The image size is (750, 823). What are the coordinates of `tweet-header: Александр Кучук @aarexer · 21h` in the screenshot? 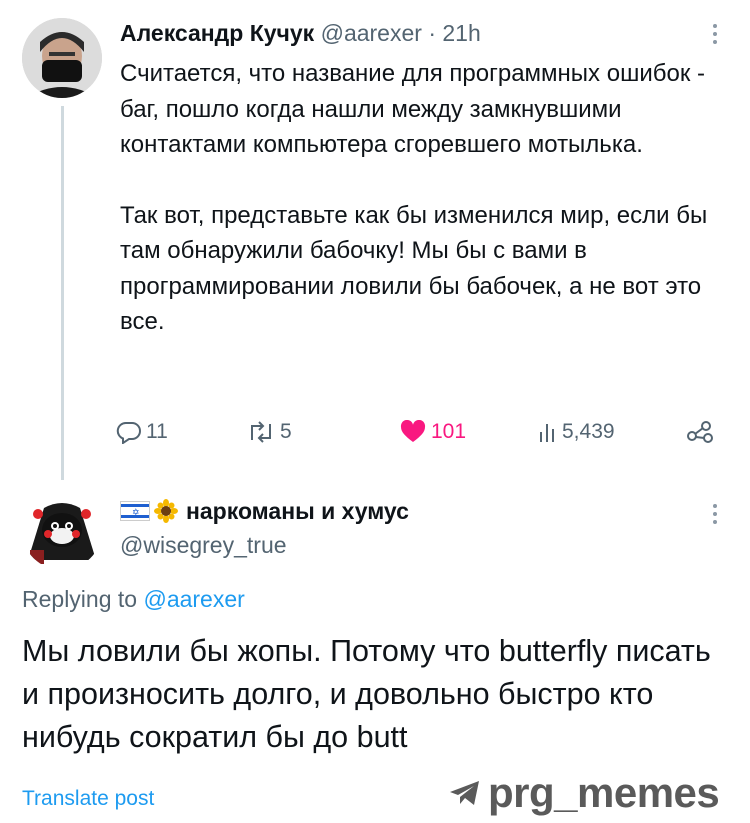 It's located at (300, 33).